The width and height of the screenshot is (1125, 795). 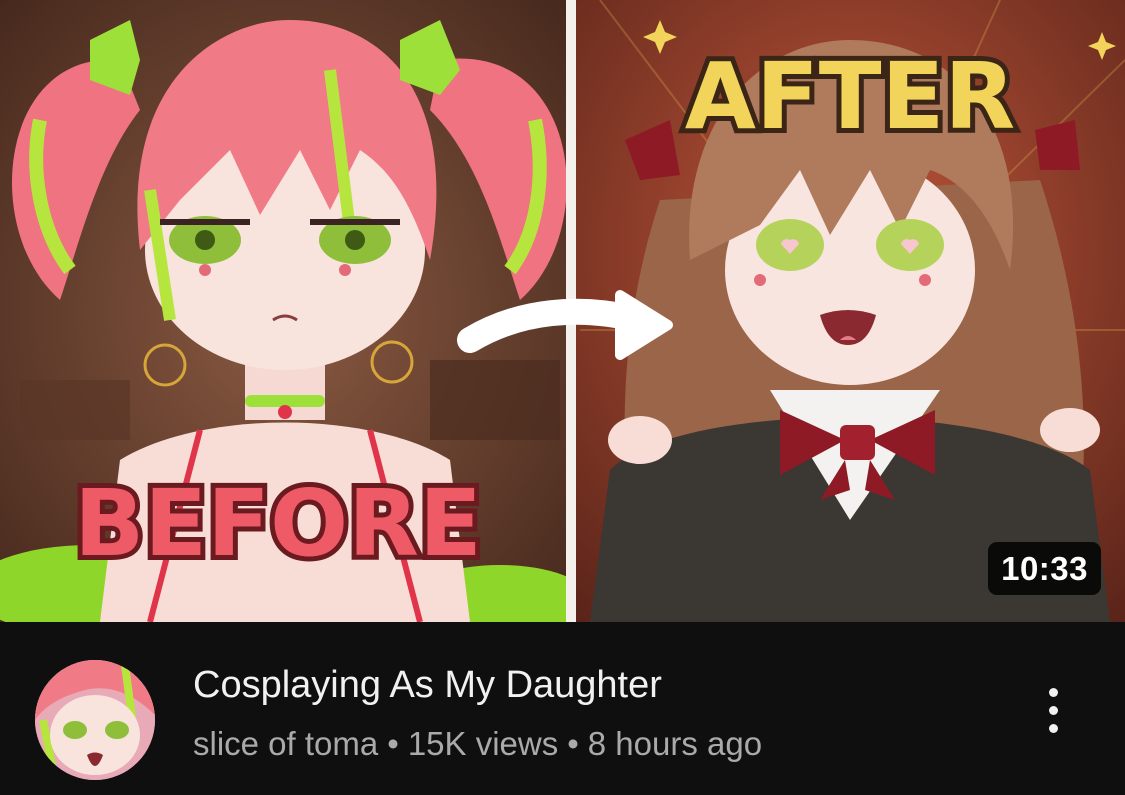 I want to click on duration-badge: 10:33, so click(x=1044, y=568).